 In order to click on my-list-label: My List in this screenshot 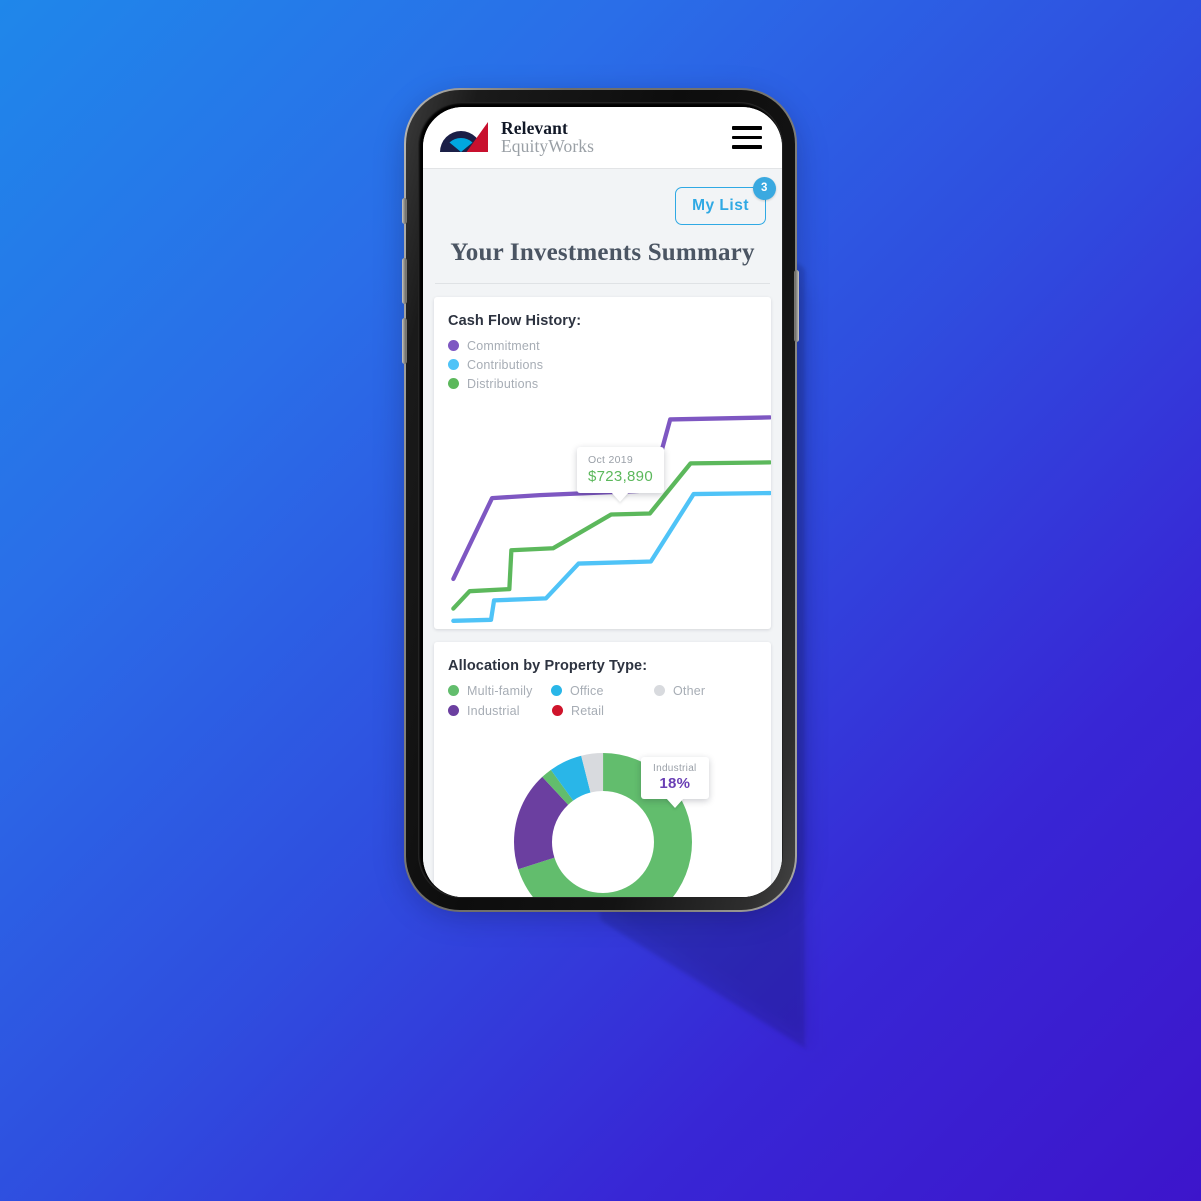, I will do `click(720, 205)`.